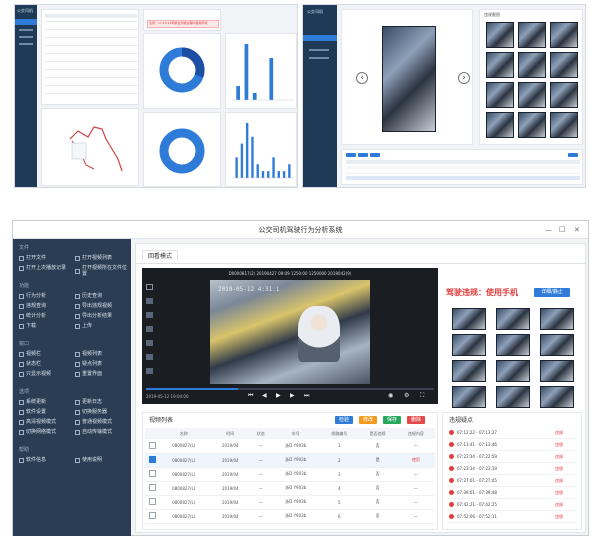 The width and height of the screenshot is (600, 542). Describe the element at coordinates (464, 78) in the screenshot. I see `next-button: ›` at that location.